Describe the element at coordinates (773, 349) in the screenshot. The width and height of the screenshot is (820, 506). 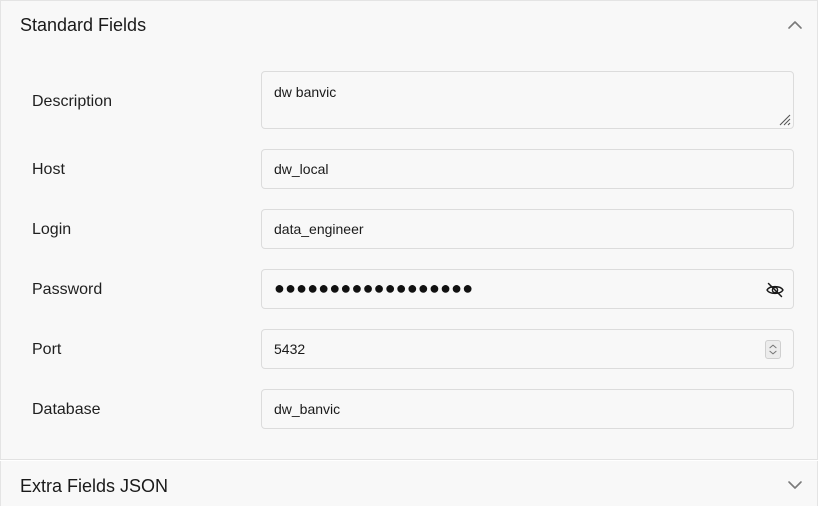
I see `spin-stepper-icon` at that location.